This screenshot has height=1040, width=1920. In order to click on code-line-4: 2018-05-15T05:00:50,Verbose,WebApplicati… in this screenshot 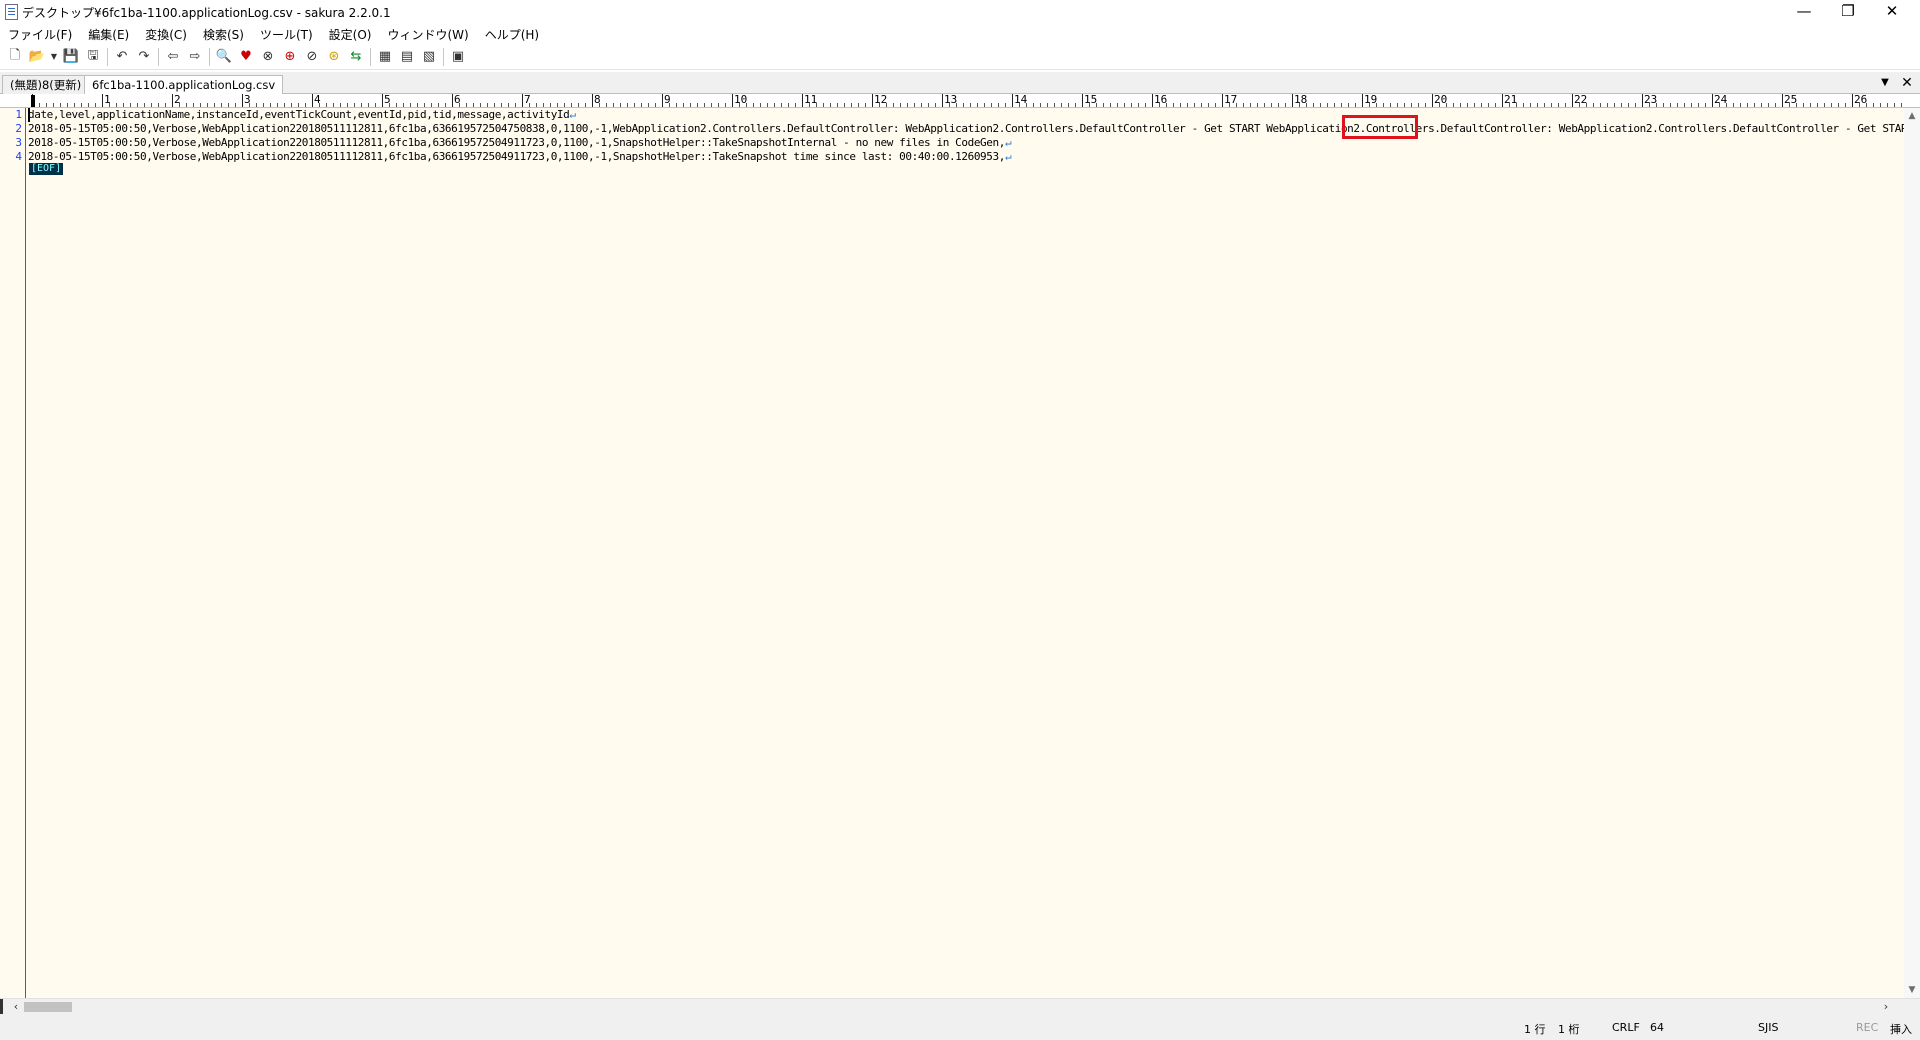, I will do `click(520, 157)`.